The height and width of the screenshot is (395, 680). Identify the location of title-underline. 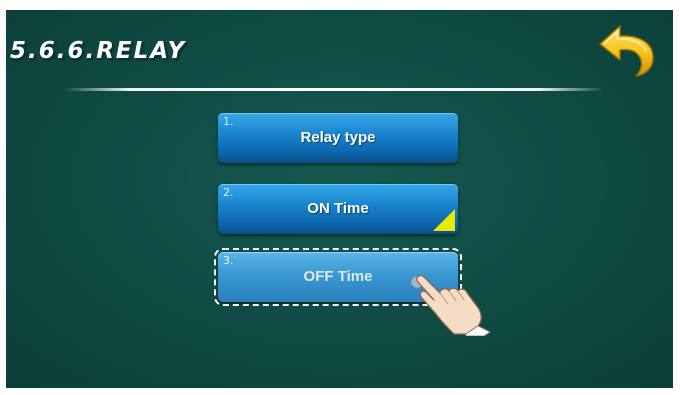
(334, 89).